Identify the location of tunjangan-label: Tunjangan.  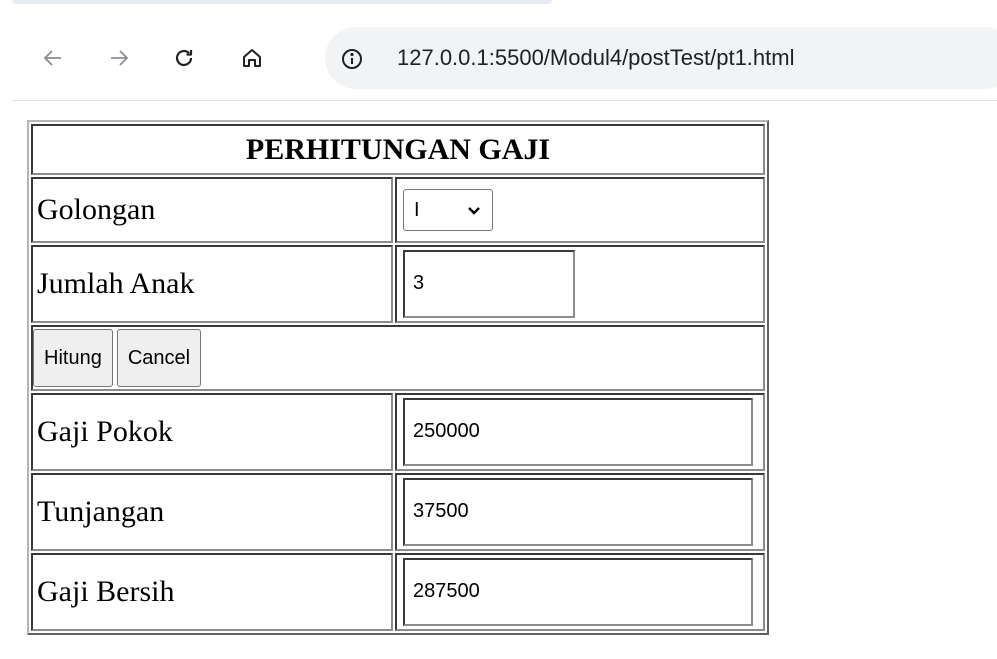
(212, 512).